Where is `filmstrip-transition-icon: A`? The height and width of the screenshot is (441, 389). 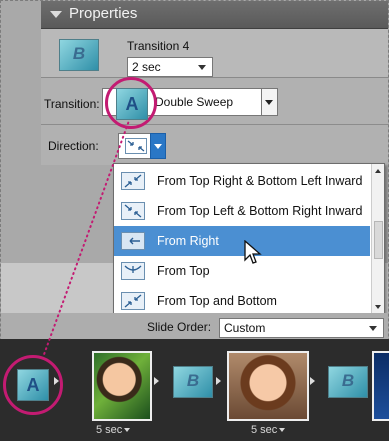 filmstrip-transition-icon: A is located at coordinates (33, 385).